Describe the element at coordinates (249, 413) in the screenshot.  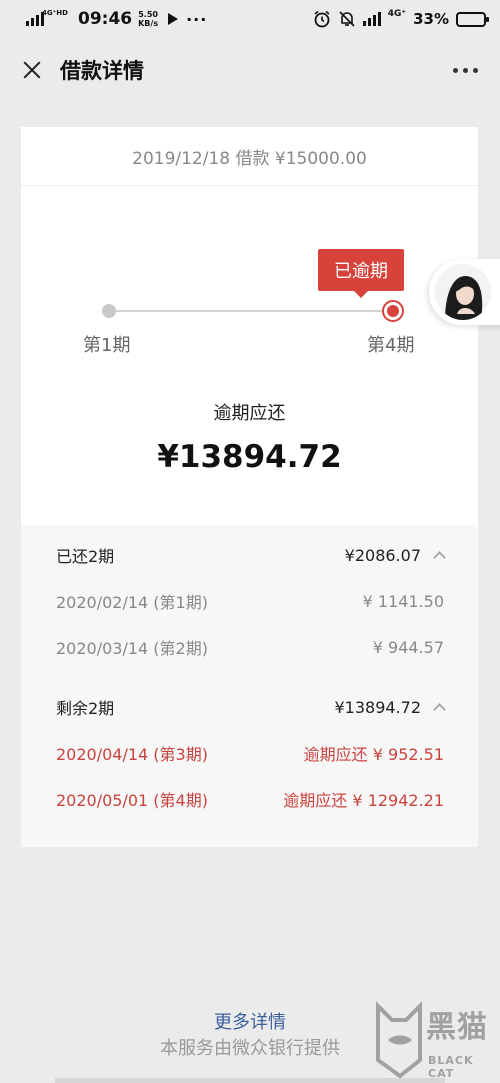
I see `due-label: 逾期应还` at that location.